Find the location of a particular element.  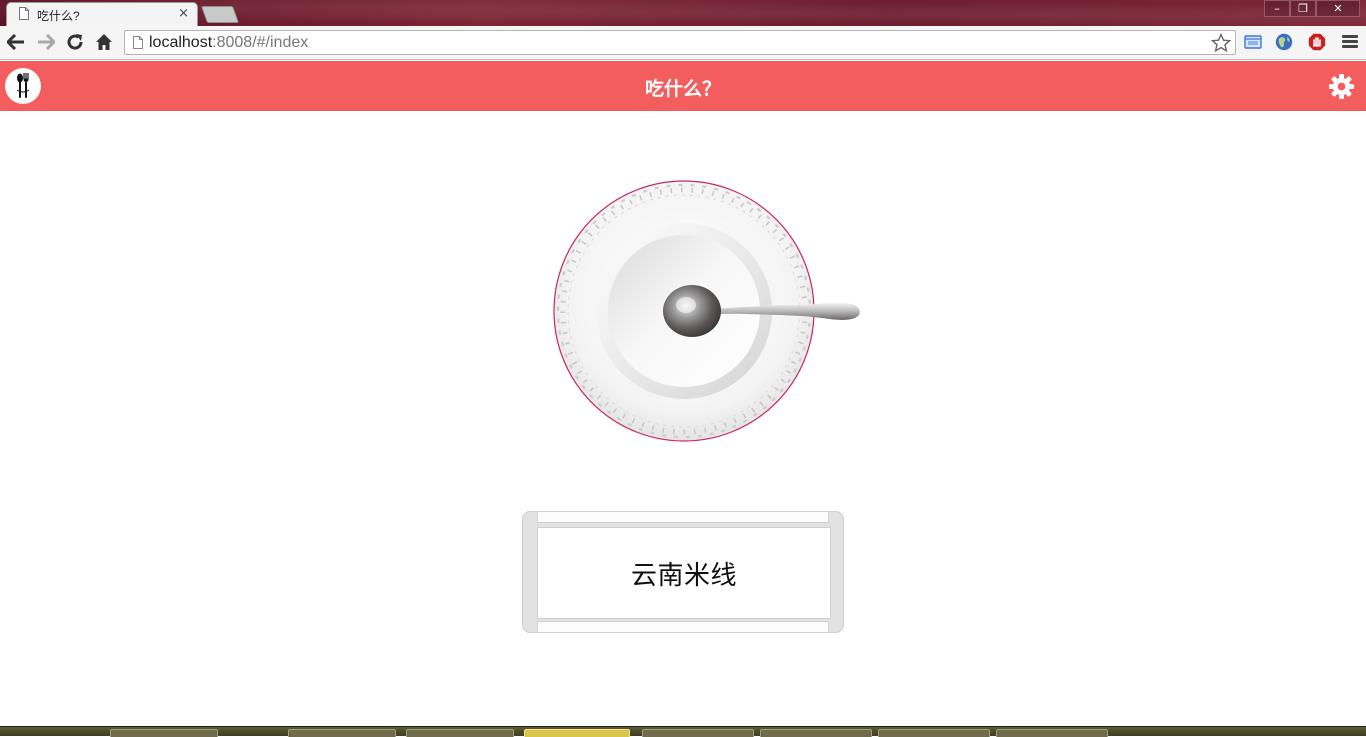

folder-extension-icon is located at coordinates (1253, 42).